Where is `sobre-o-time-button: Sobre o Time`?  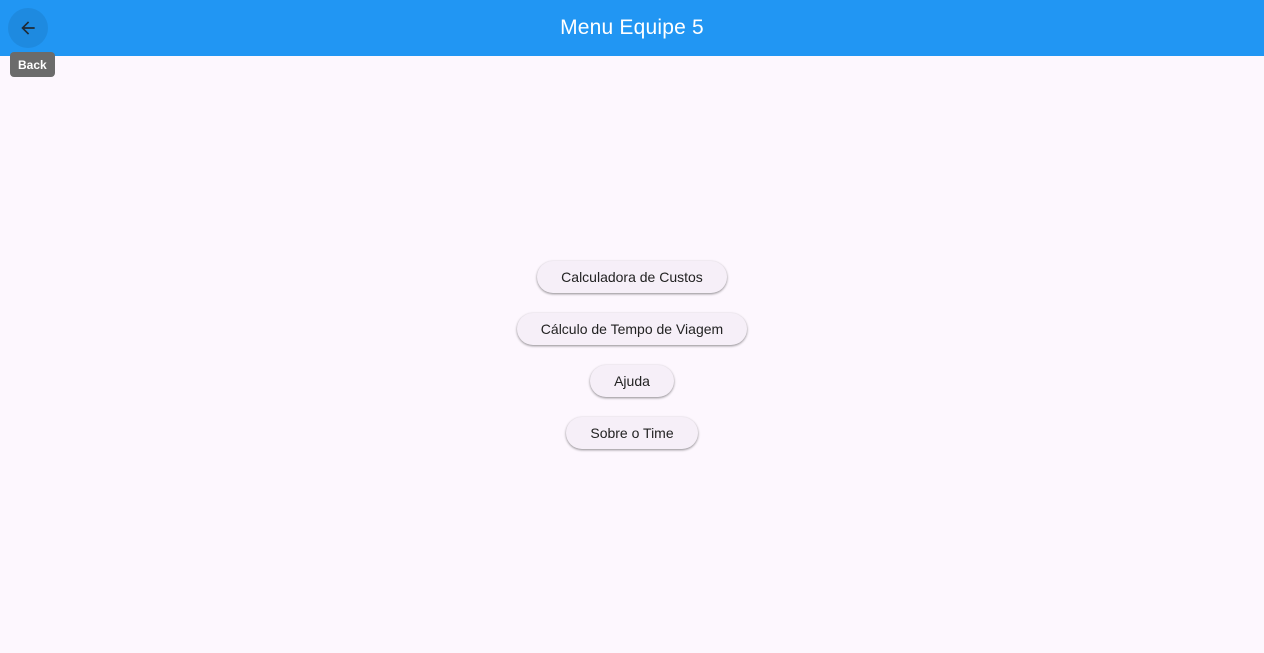
sobre-o-time-button: Sobre o Time is located at coordinates (632, 433).